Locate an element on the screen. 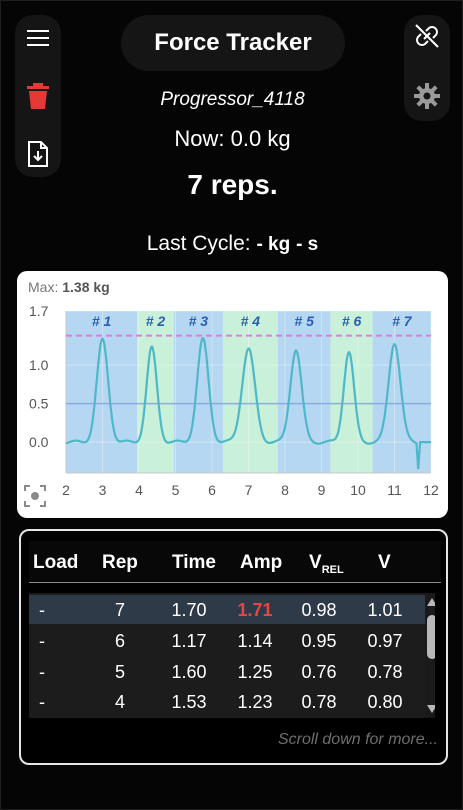  app-title: Force Tracker is located at coordinates (233, 43).